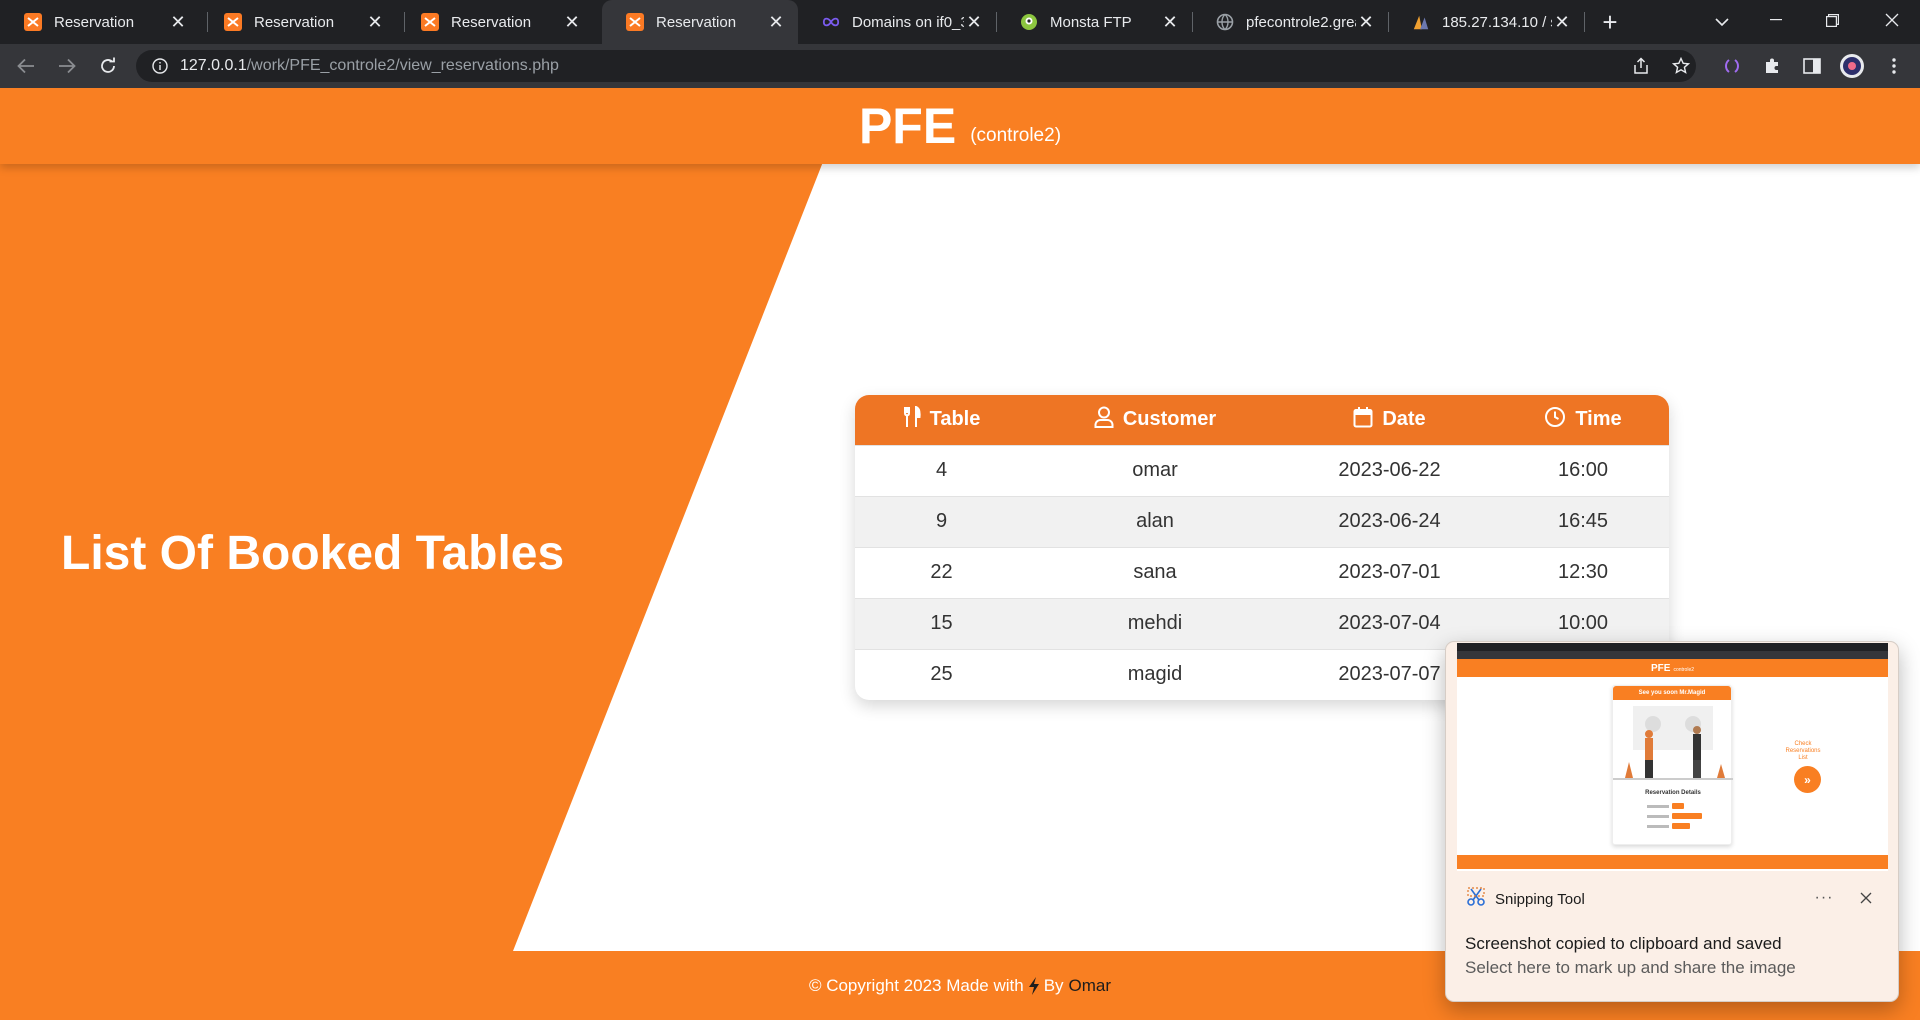 This screenshot has width=1920, height=1020. What do you see at coordinates (1555, 420) in the screenshot?
I see `clock-icon` at bounding box center [1555, 420].